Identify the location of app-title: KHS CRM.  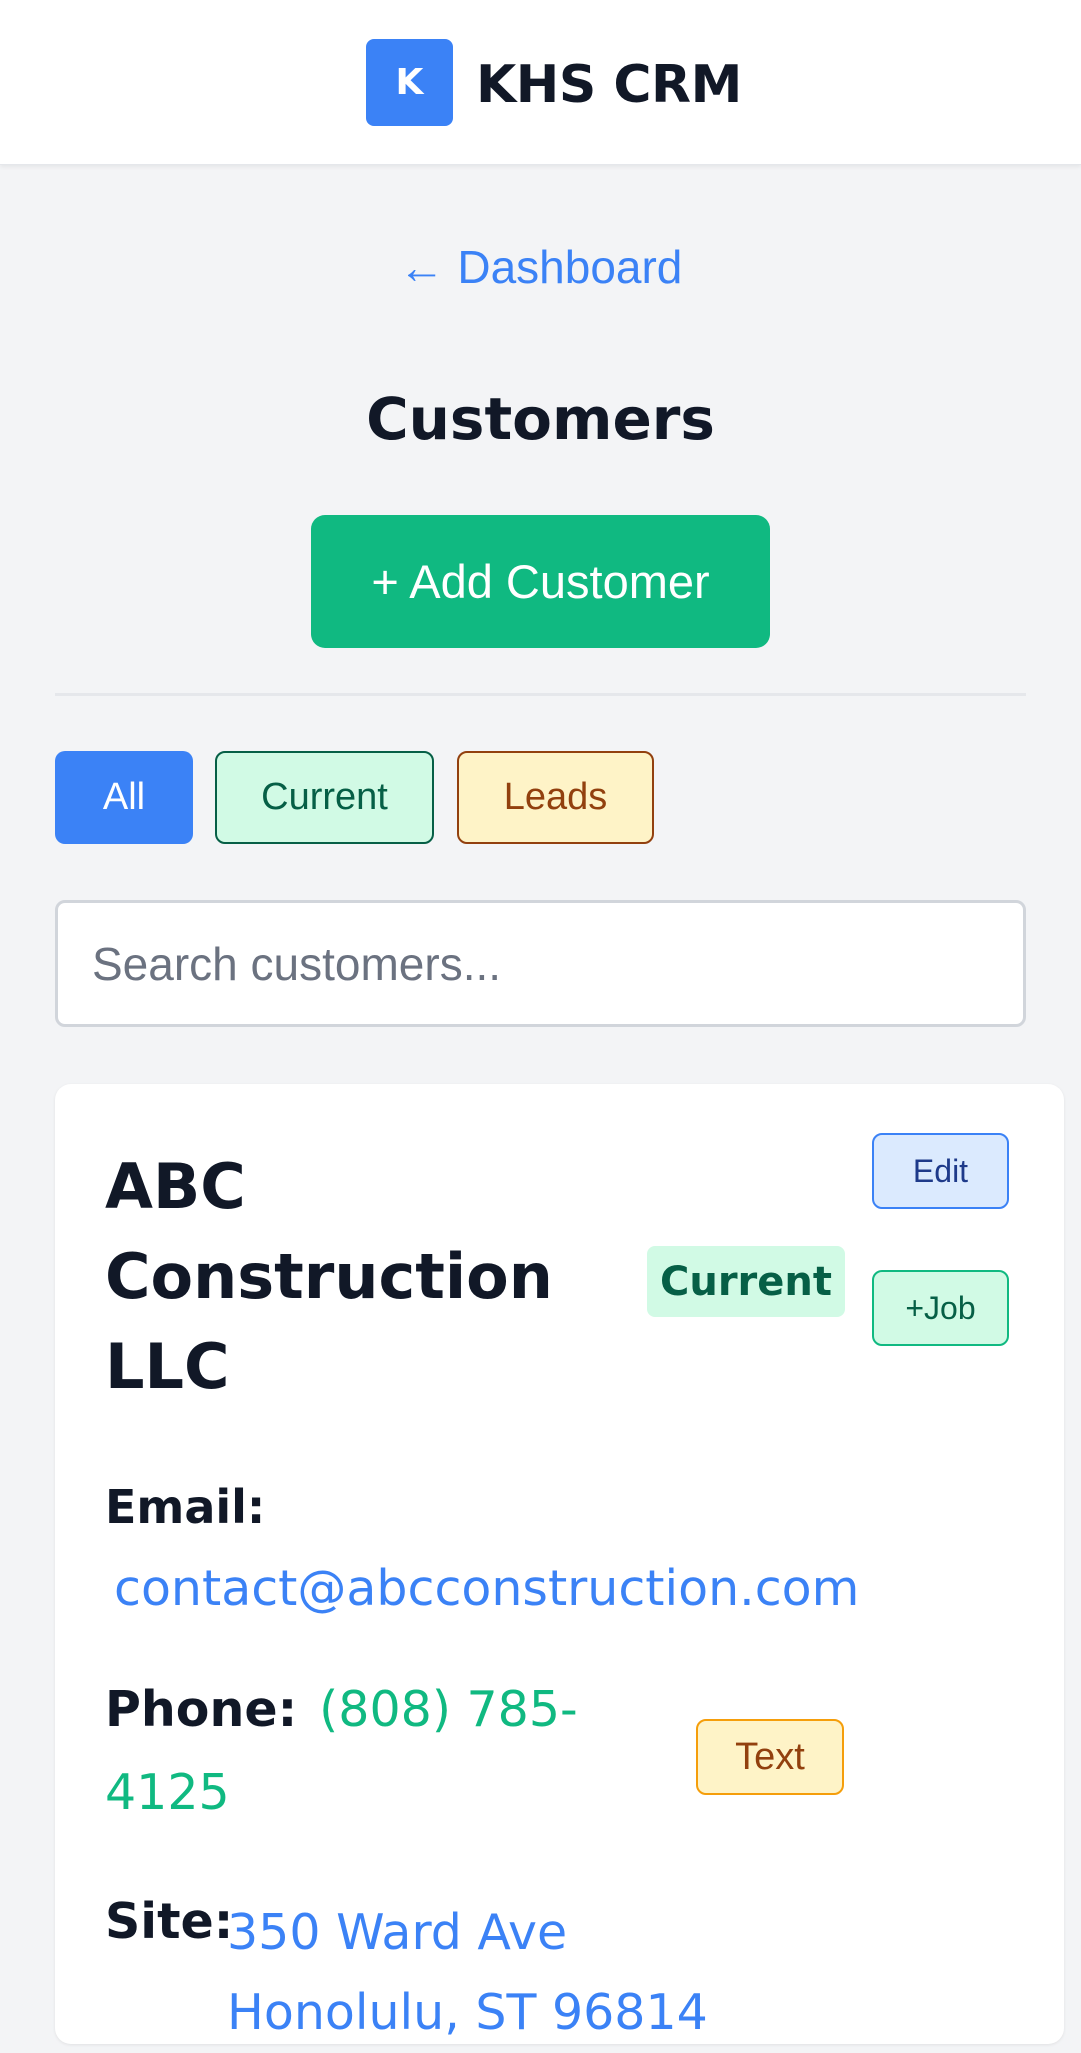
(609, 85).